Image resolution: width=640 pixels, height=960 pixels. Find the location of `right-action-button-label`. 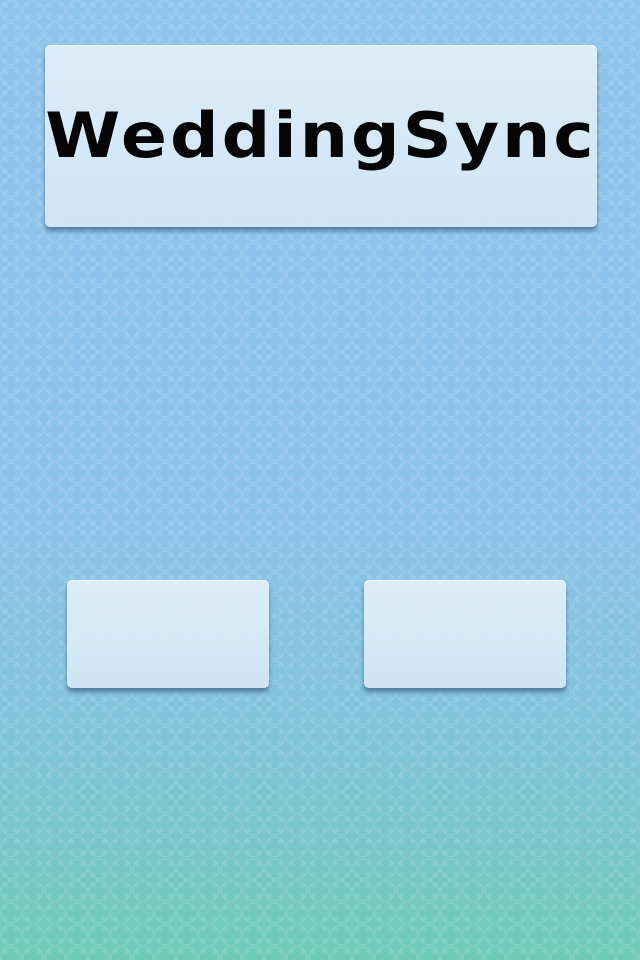

right-action-button-label is located at coordinates (465, 634).